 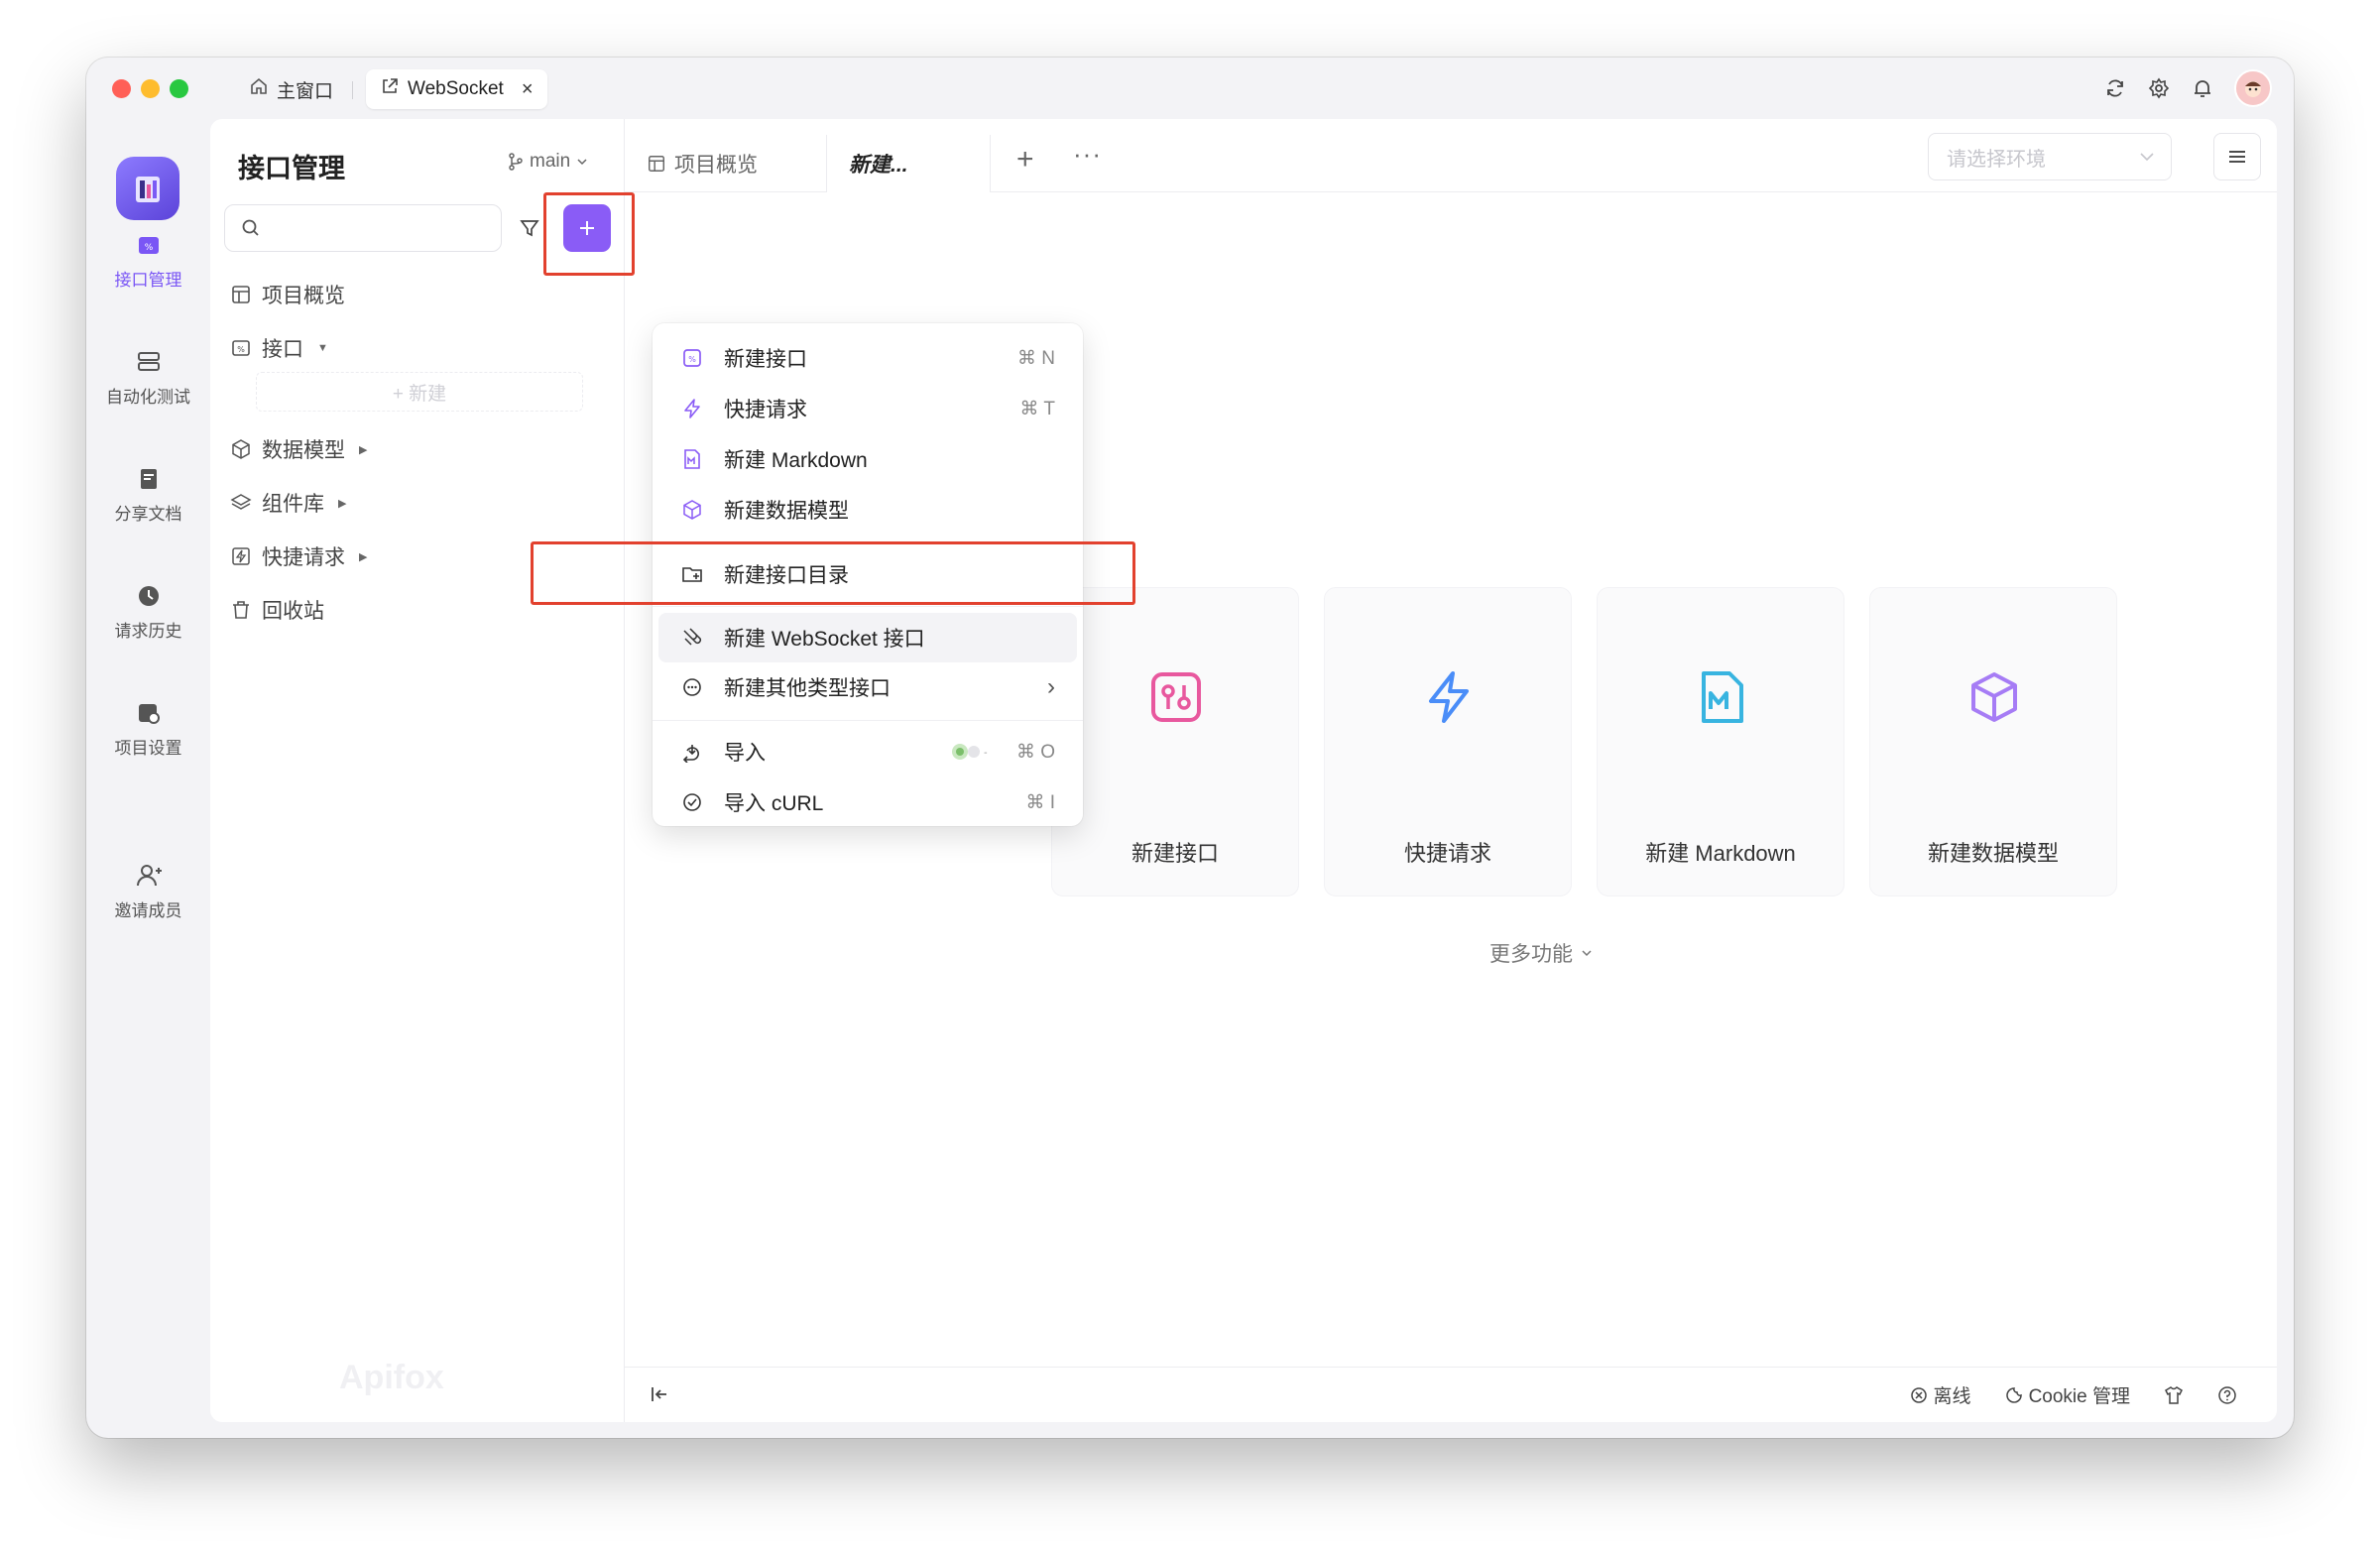 What do you see at coordinates (1175, 741) in the screenshot?
I see `card-new-api: 新建接口` at bounding box center [1175, 741].